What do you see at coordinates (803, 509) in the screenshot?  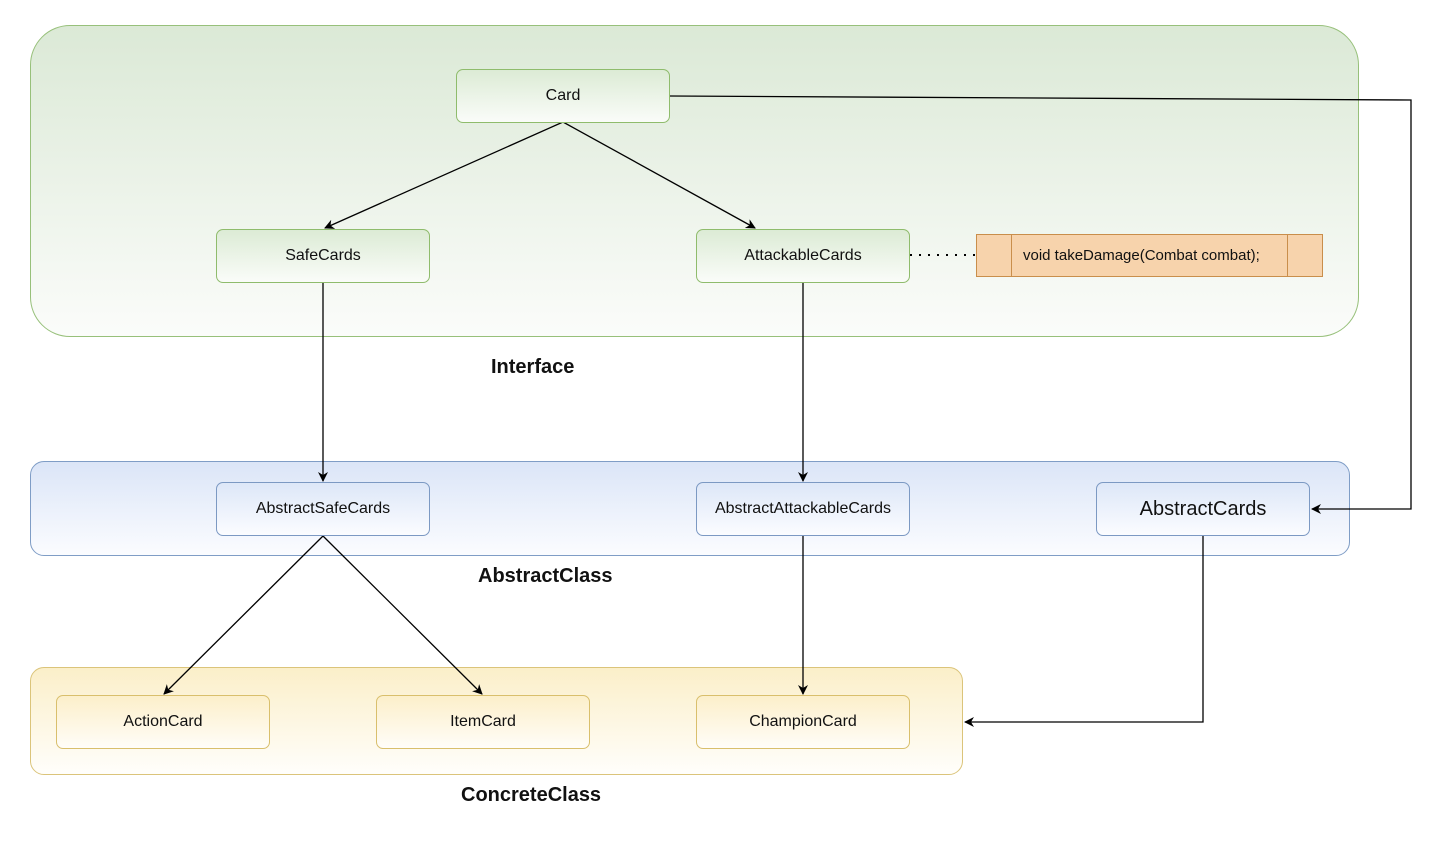 I see `node-abstract-attackable-cards: AbstractAttackableCards` at bounding box center [803, 509].